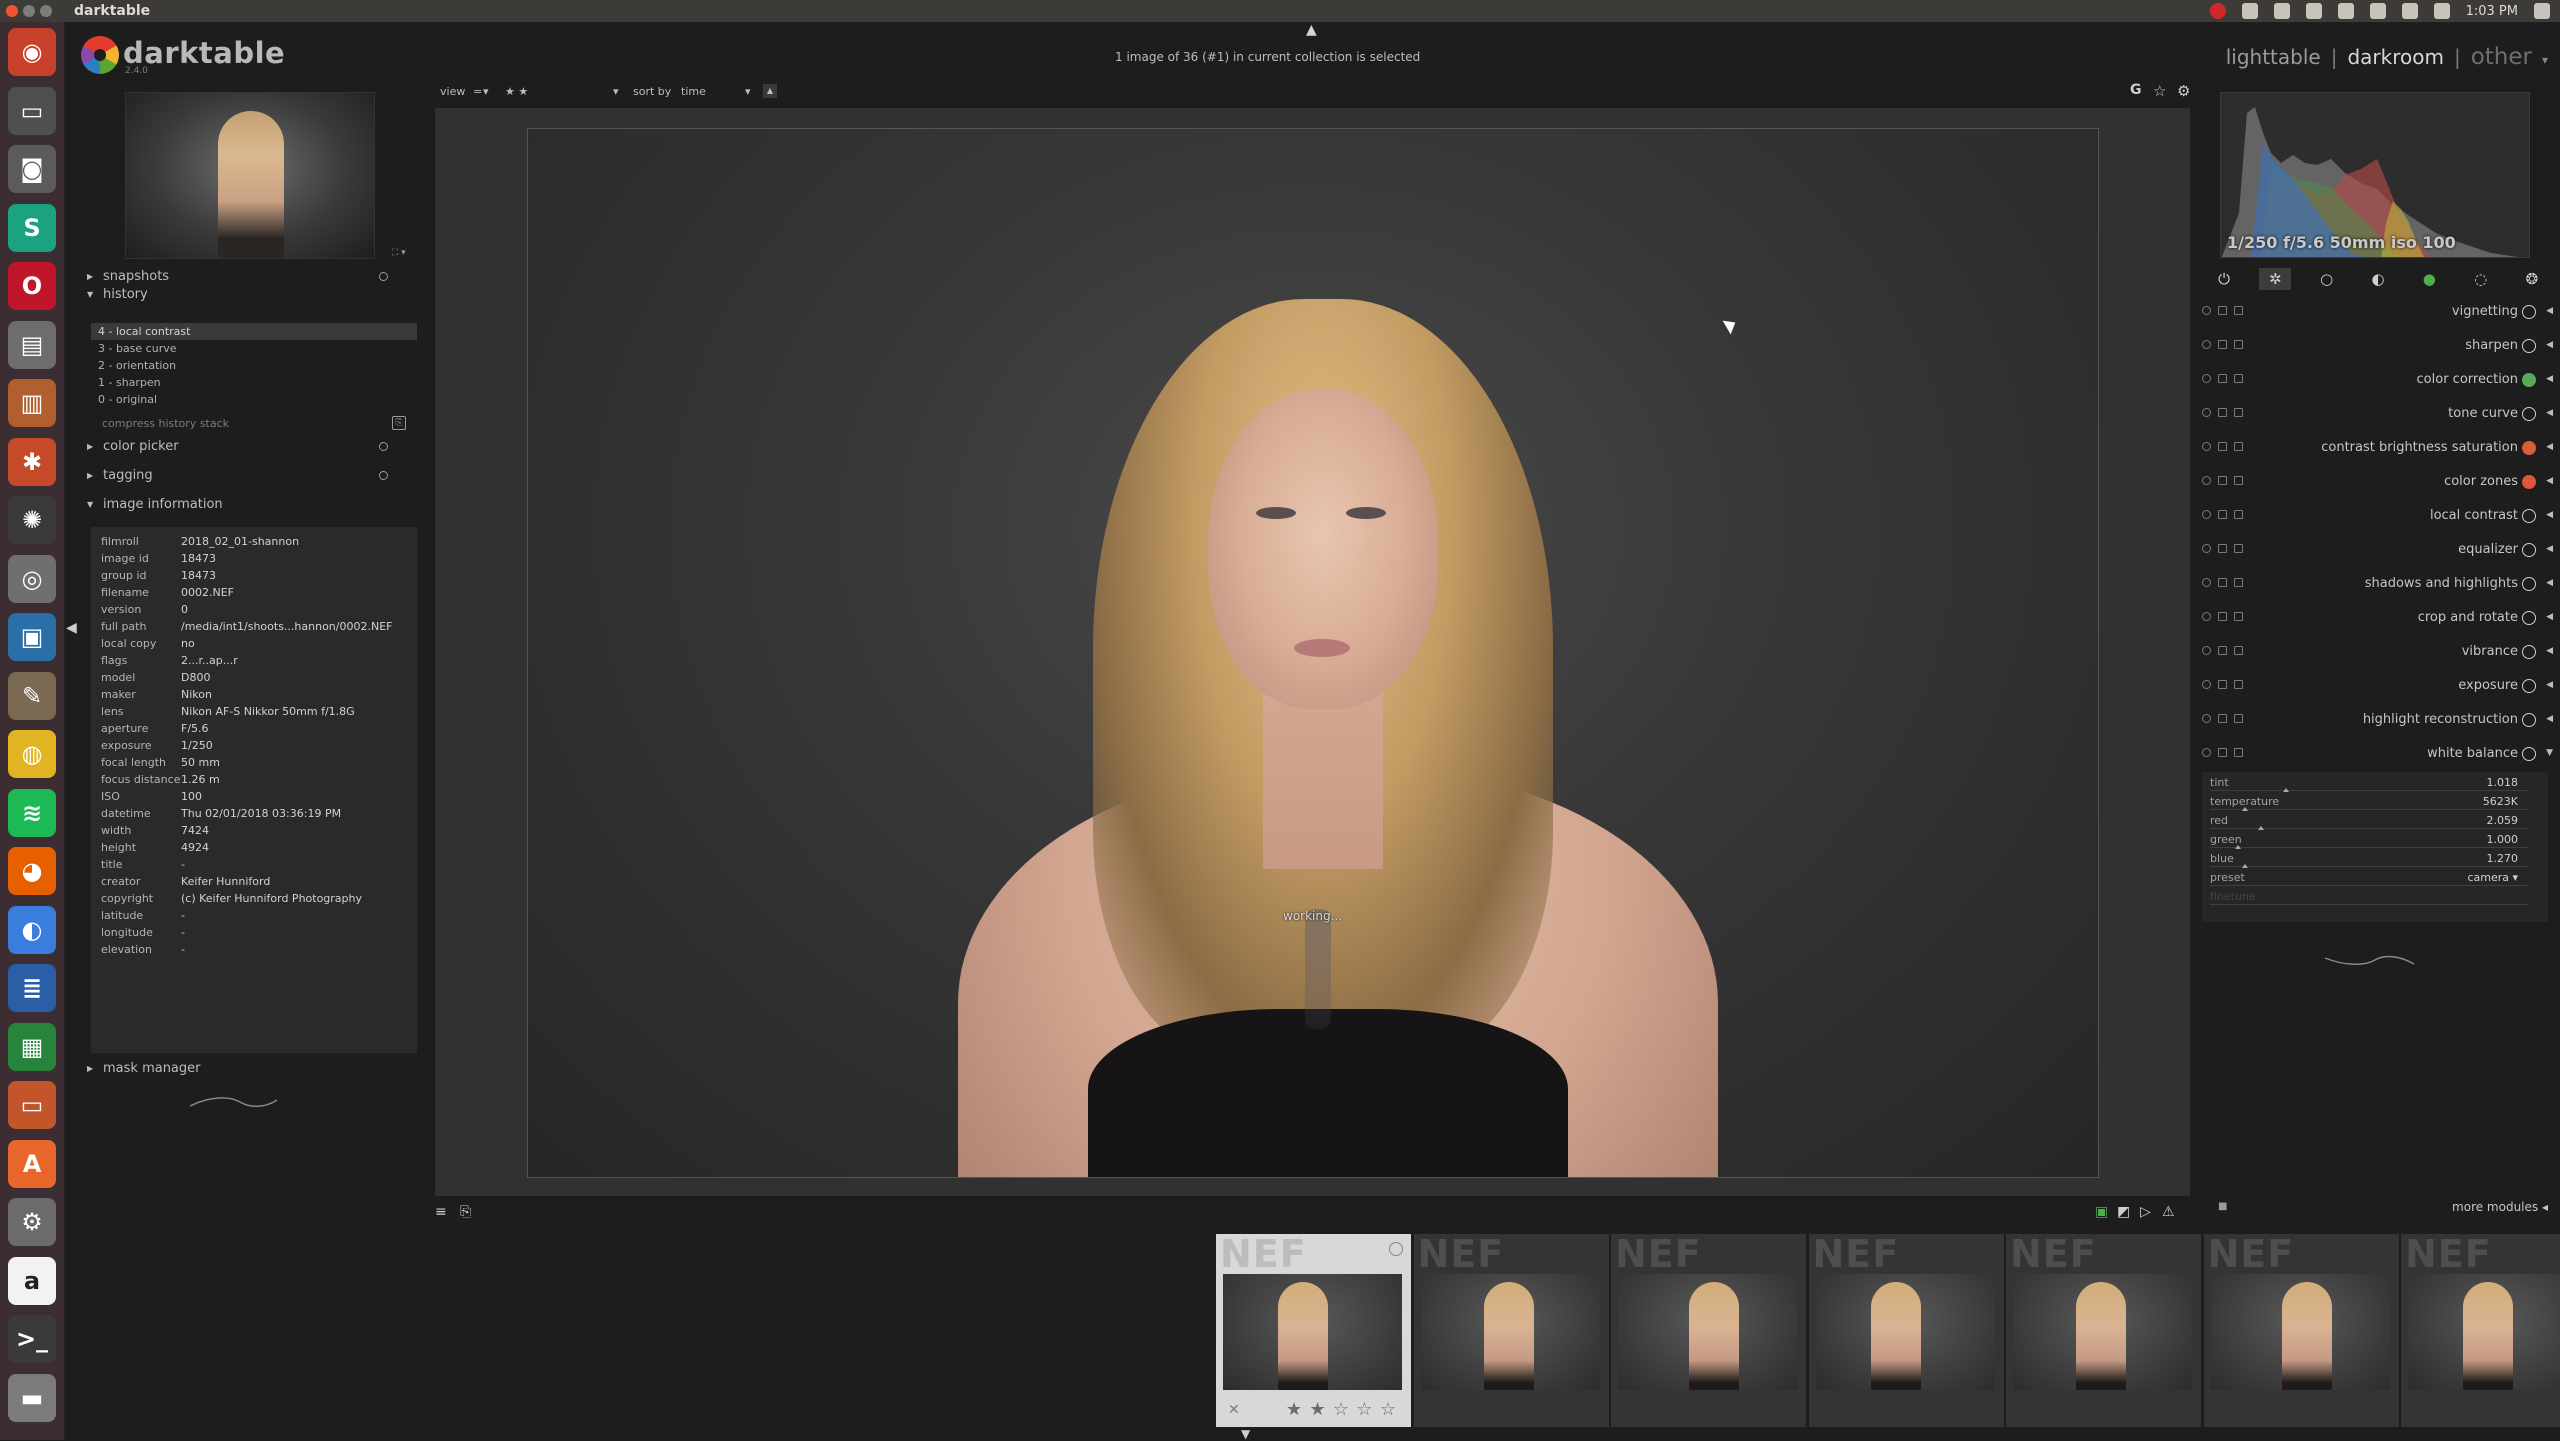 The width and height of the screenshot is (2560, 1441). Describe the element at coordinates (1311, 30) in the screenshot. I see `top-panel-toggle-icon: ▲` at that location.